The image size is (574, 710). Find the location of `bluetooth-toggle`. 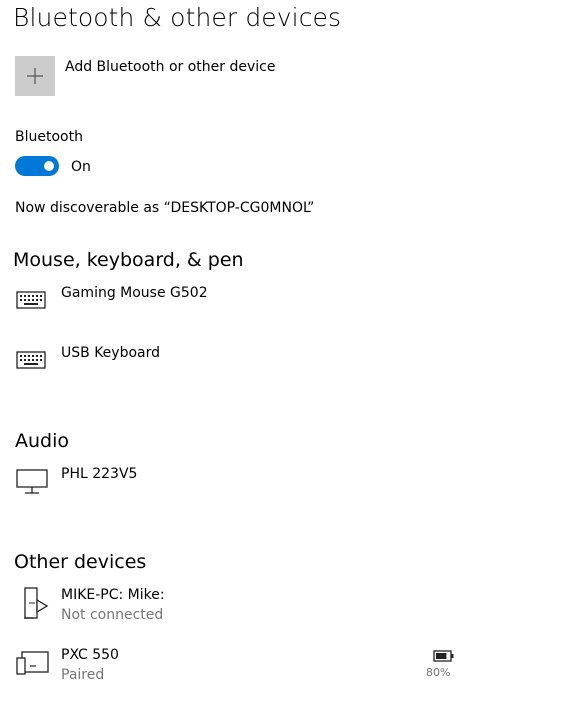

bluetooth-toggle is located at coordinates (37, 166).